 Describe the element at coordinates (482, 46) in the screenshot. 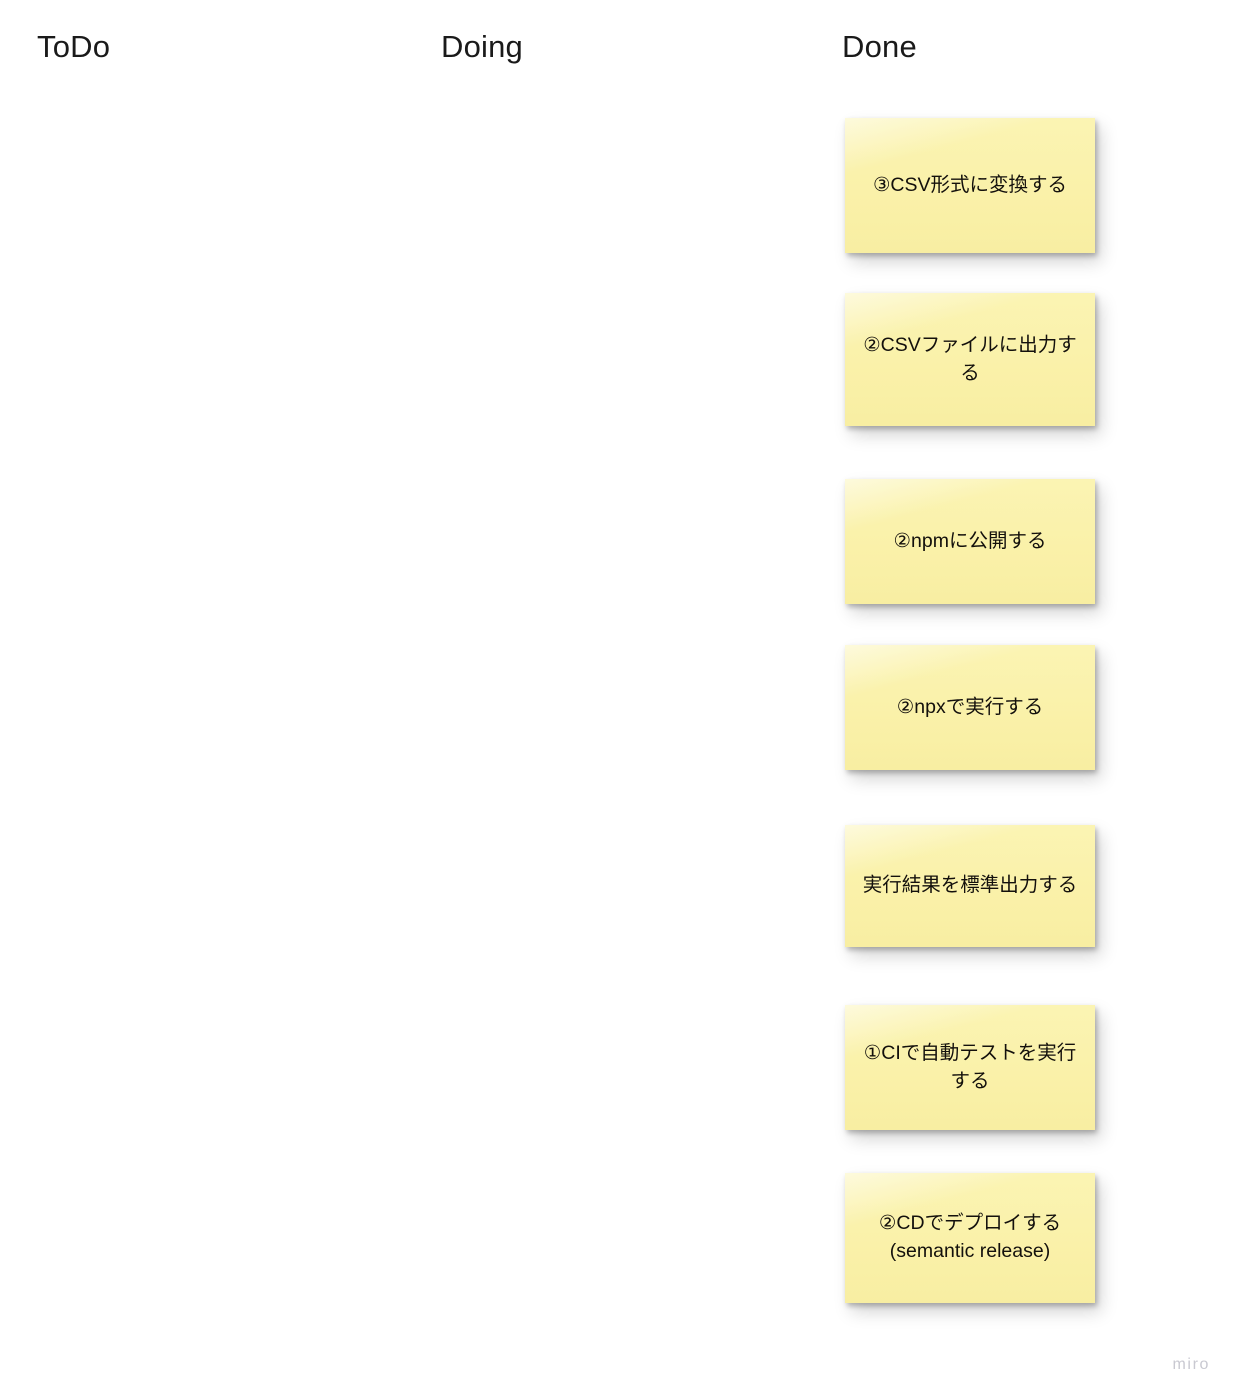

I see `column-header-doing: Doing` at that location.